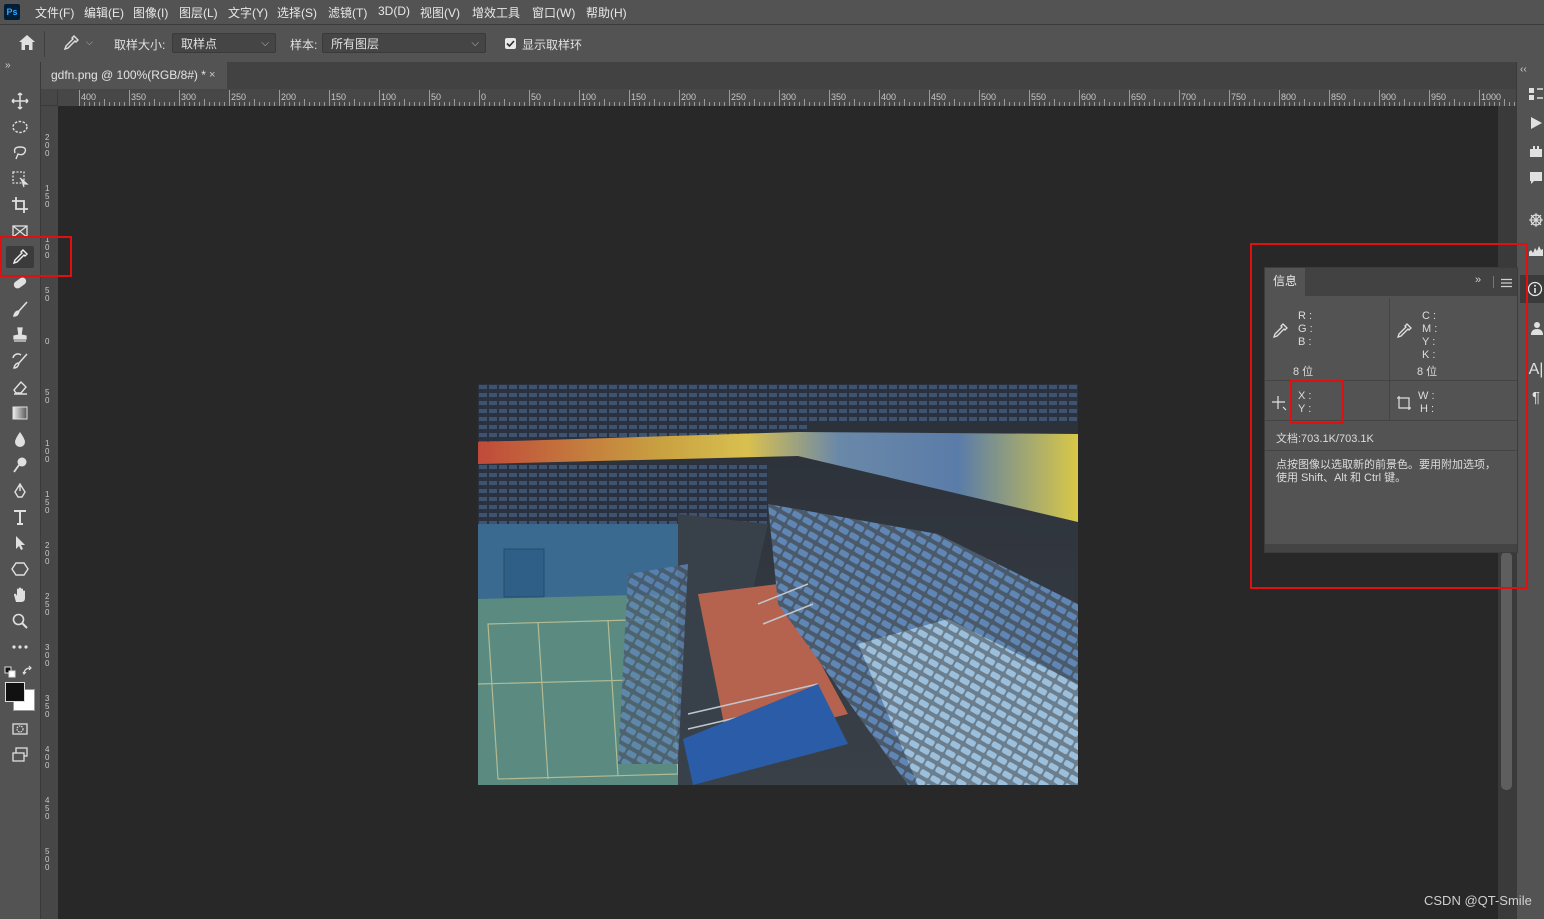 The image size is (1544, 919). Describe the element at coordinates (47, 706) in the screenshot. I see `ruler-tick-label: 350` at that location.